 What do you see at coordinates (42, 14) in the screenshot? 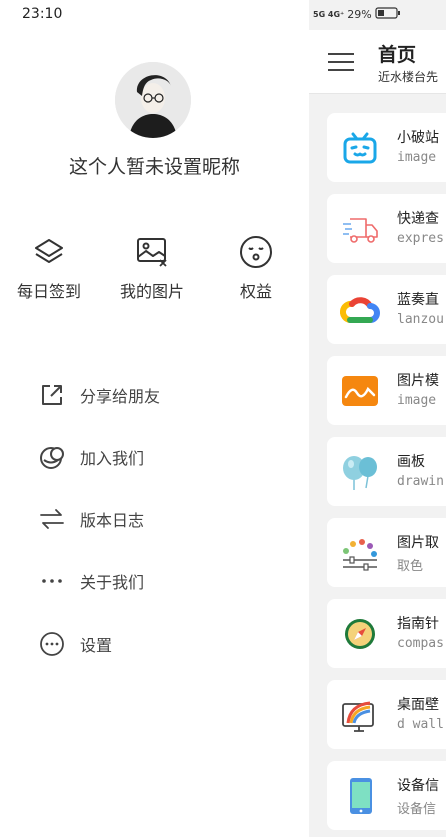
I see `status-time: 23:10` at bounding box center [42, 14].